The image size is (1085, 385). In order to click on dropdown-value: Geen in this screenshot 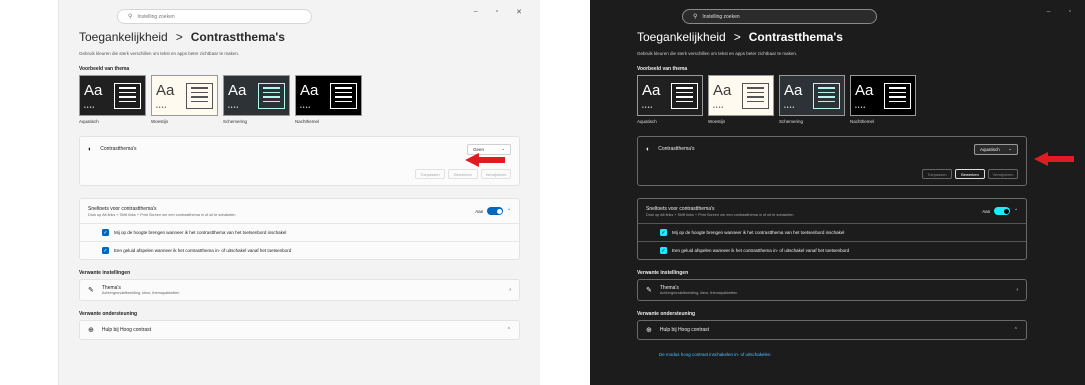, I will do `click(479, 149)`.